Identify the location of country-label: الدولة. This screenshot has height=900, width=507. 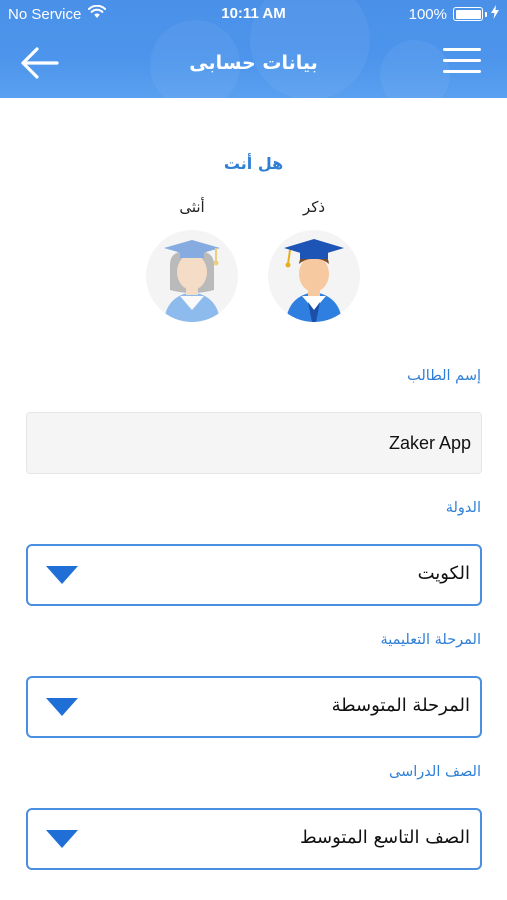
(463, 508).